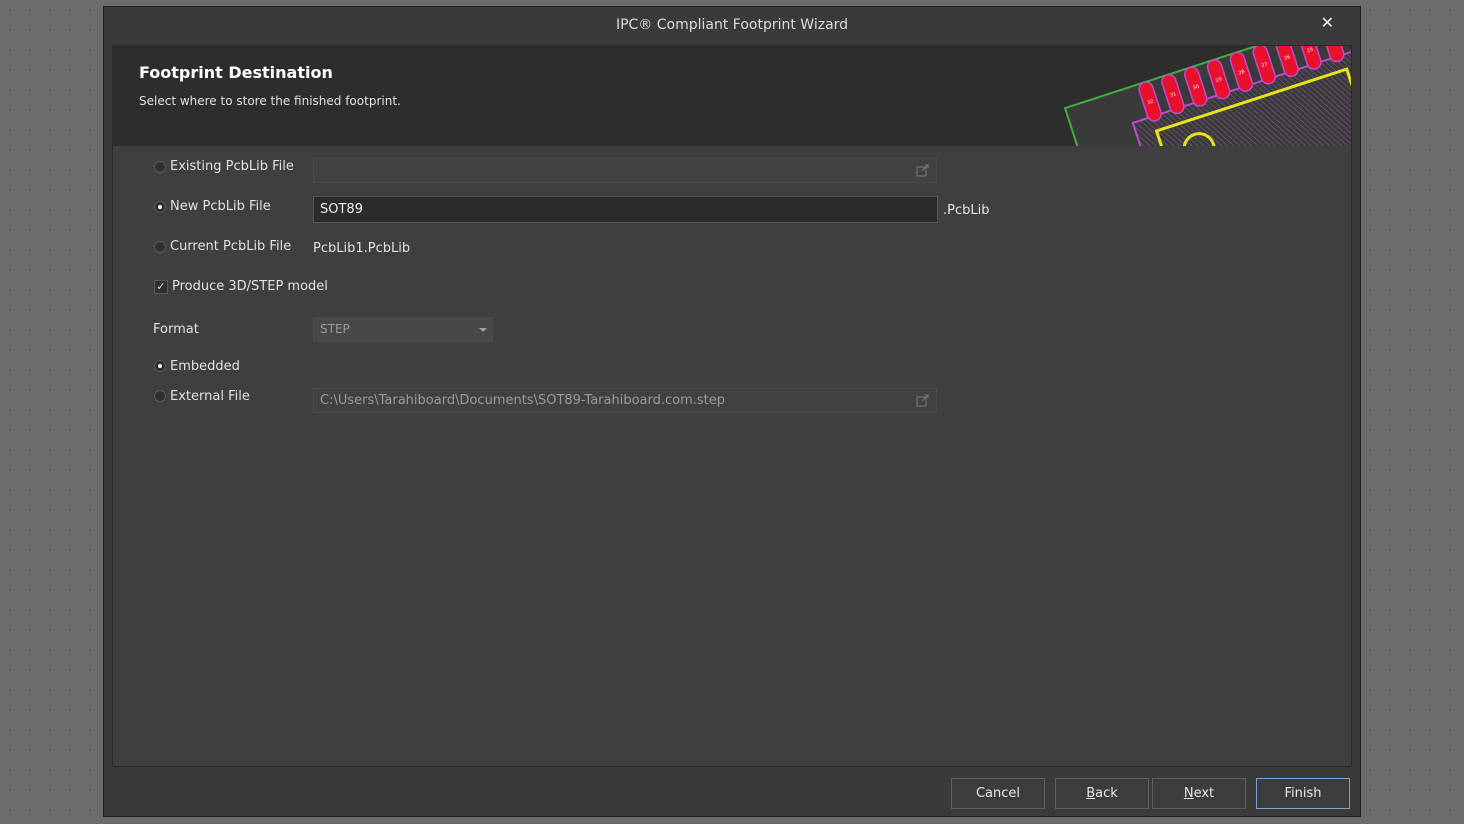 The height and width of the screenshot is (824, 1464). Describe the element at coordinates (625, 170) in the screenshot. I see `existing-pcblib-path-field` at that location.